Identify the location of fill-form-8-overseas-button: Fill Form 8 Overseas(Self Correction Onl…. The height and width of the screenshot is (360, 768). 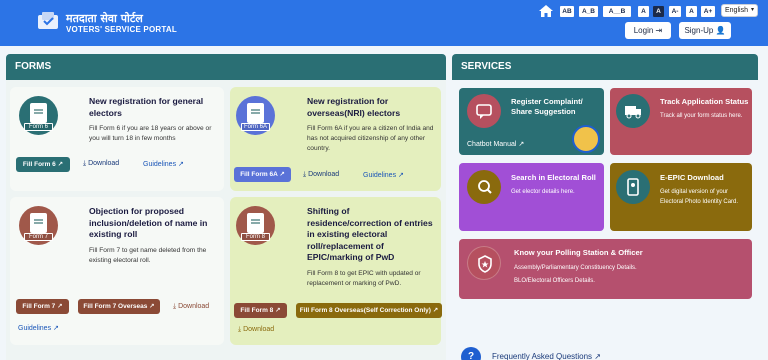
(369, 310).